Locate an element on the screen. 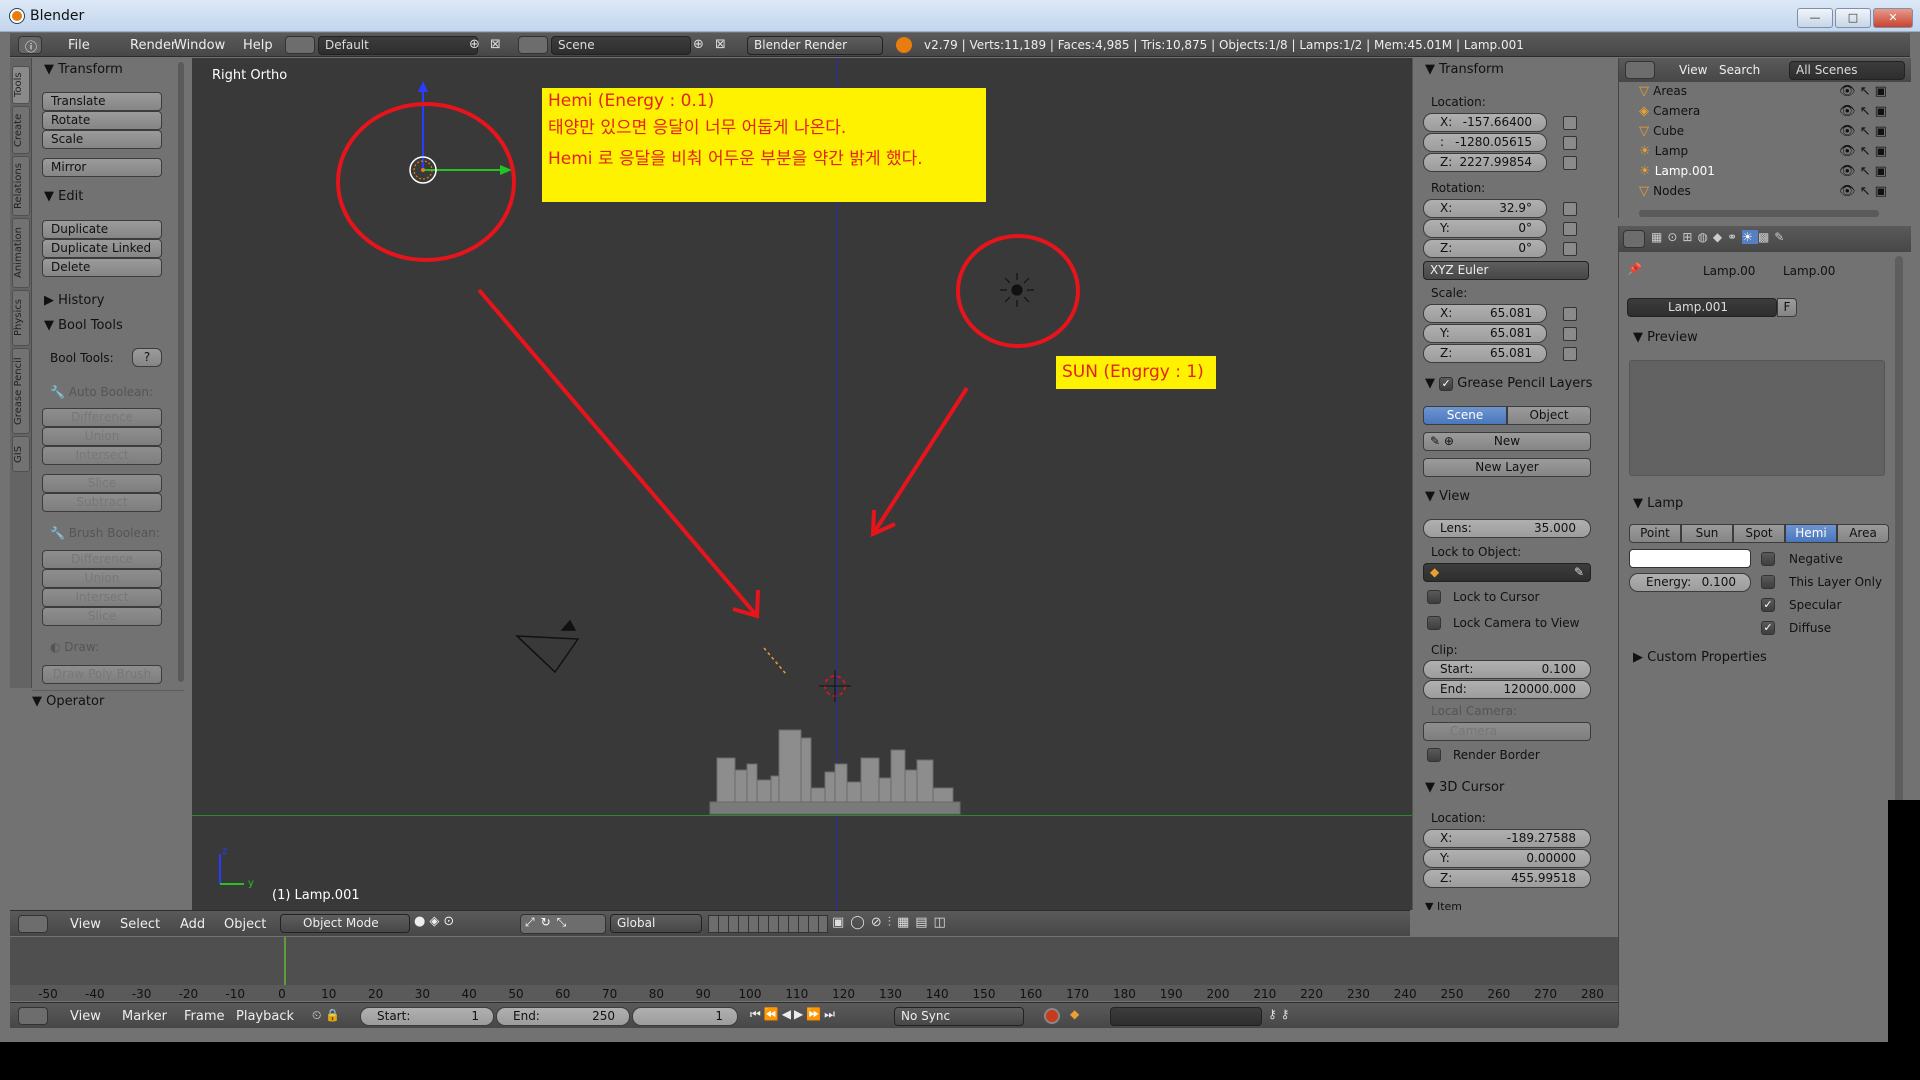 This screenshot has height=1080, width=1920. outliner-item-areas: ▽ Areas 👁 ↖ ▣ is located at coordinates (1770, 94).